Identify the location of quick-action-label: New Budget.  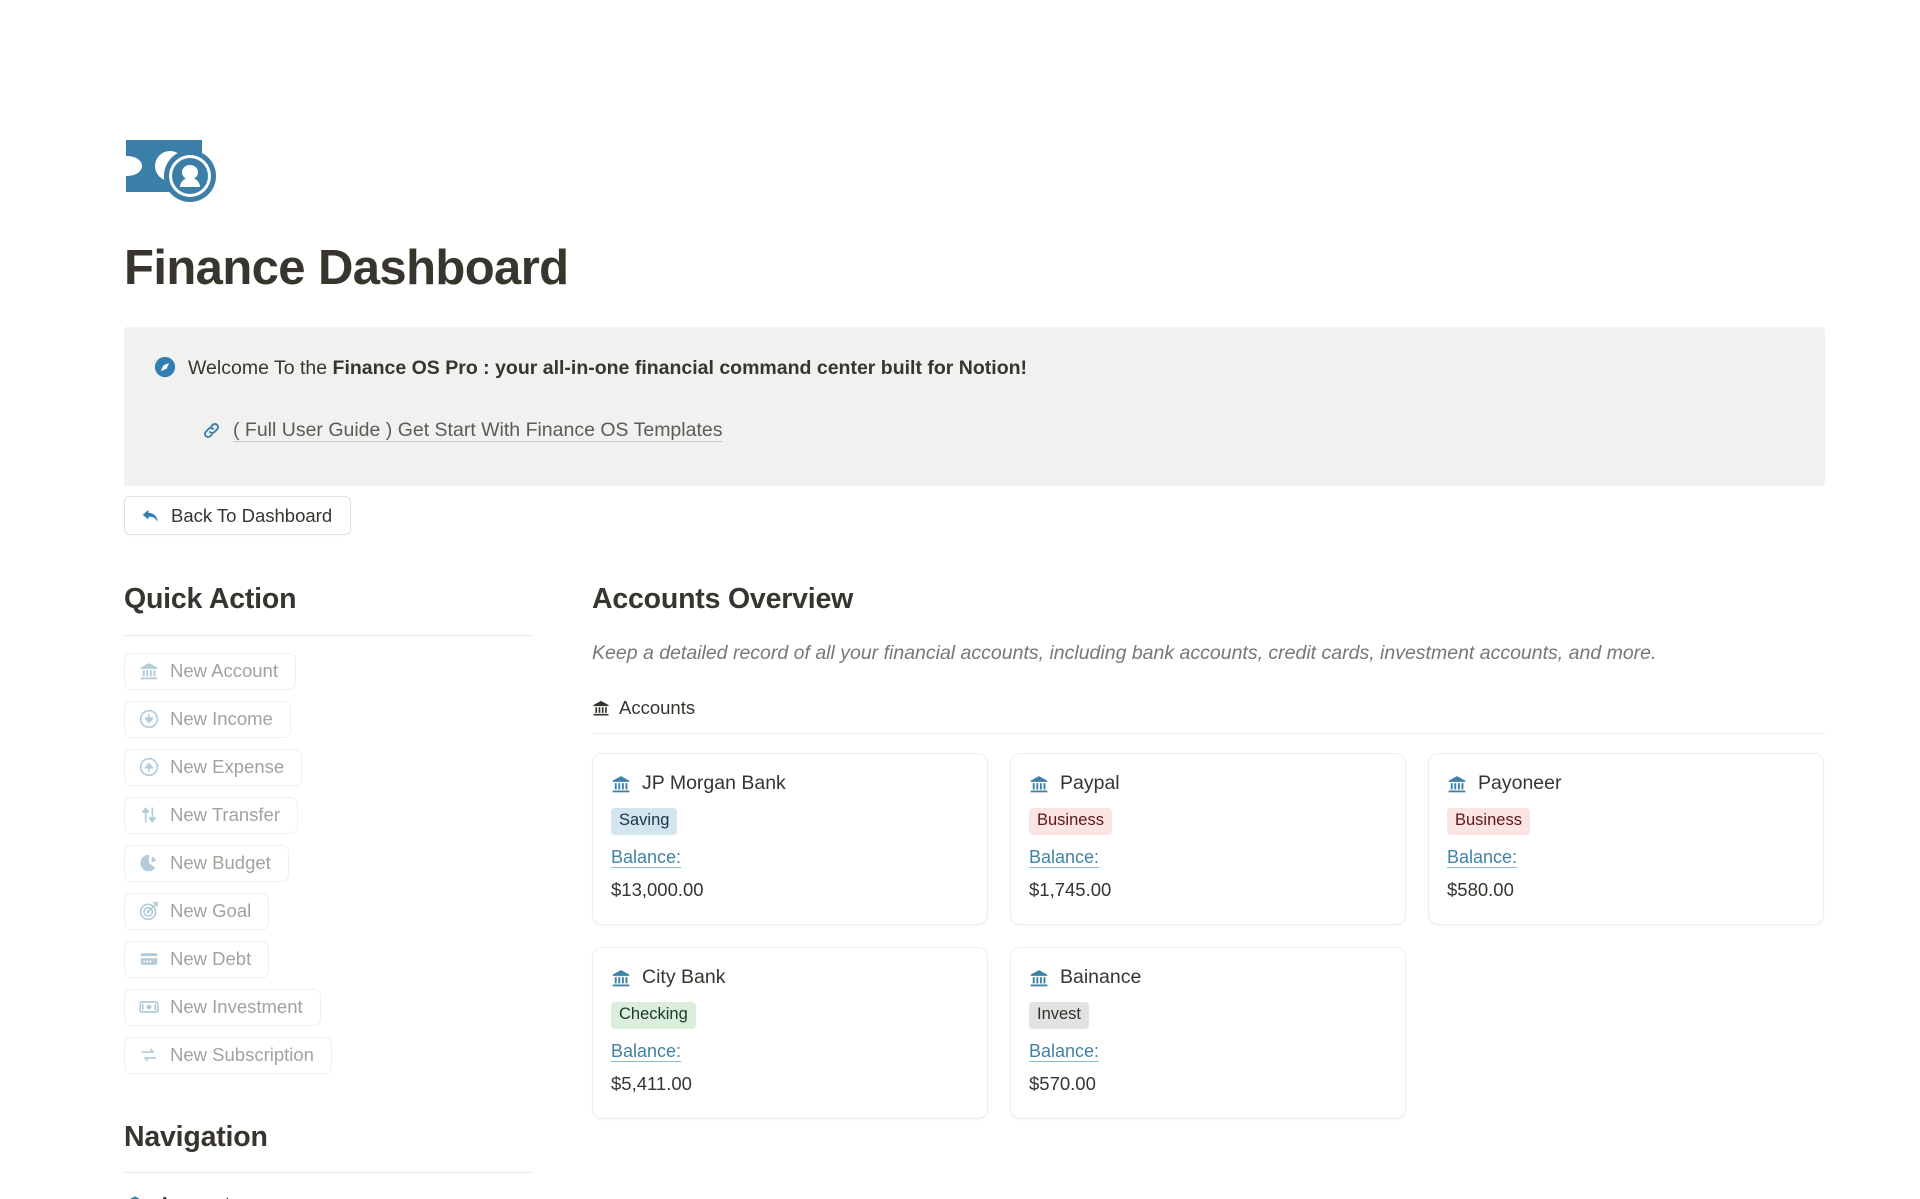
(220, 863).